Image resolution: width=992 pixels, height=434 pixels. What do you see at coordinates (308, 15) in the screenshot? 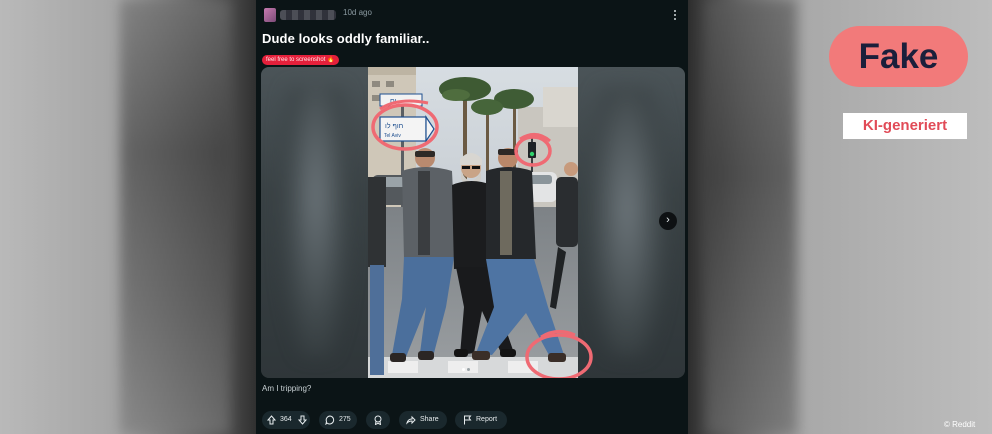
I see `username-pixelated` at bounding box center [308, 15].